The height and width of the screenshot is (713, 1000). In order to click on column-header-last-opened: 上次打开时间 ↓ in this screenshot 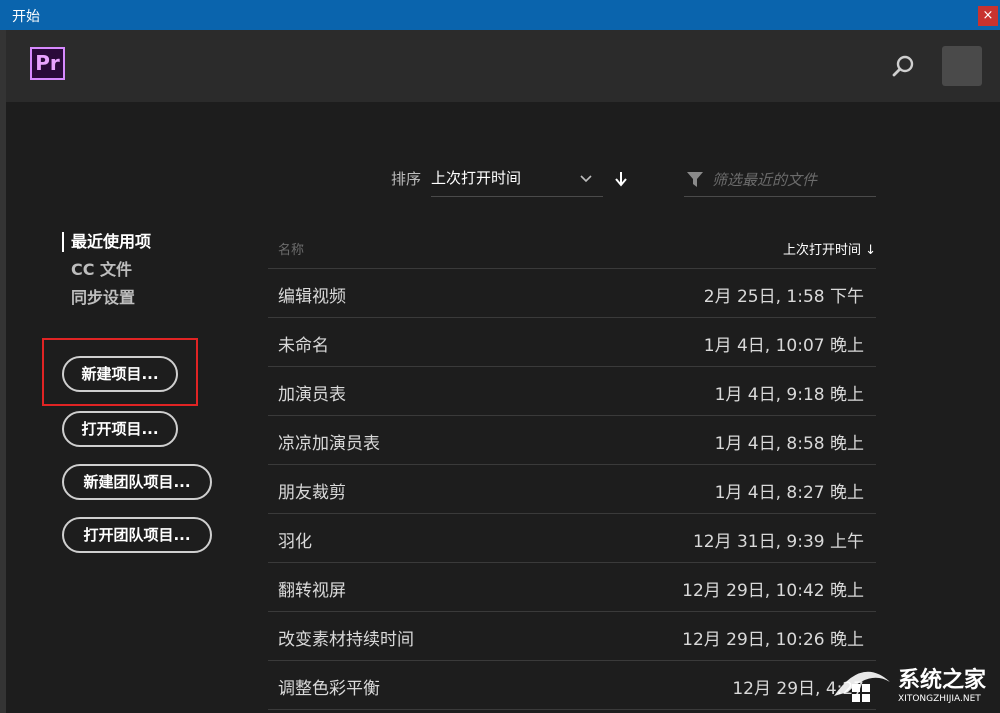, I will do `click(829, 248)`.